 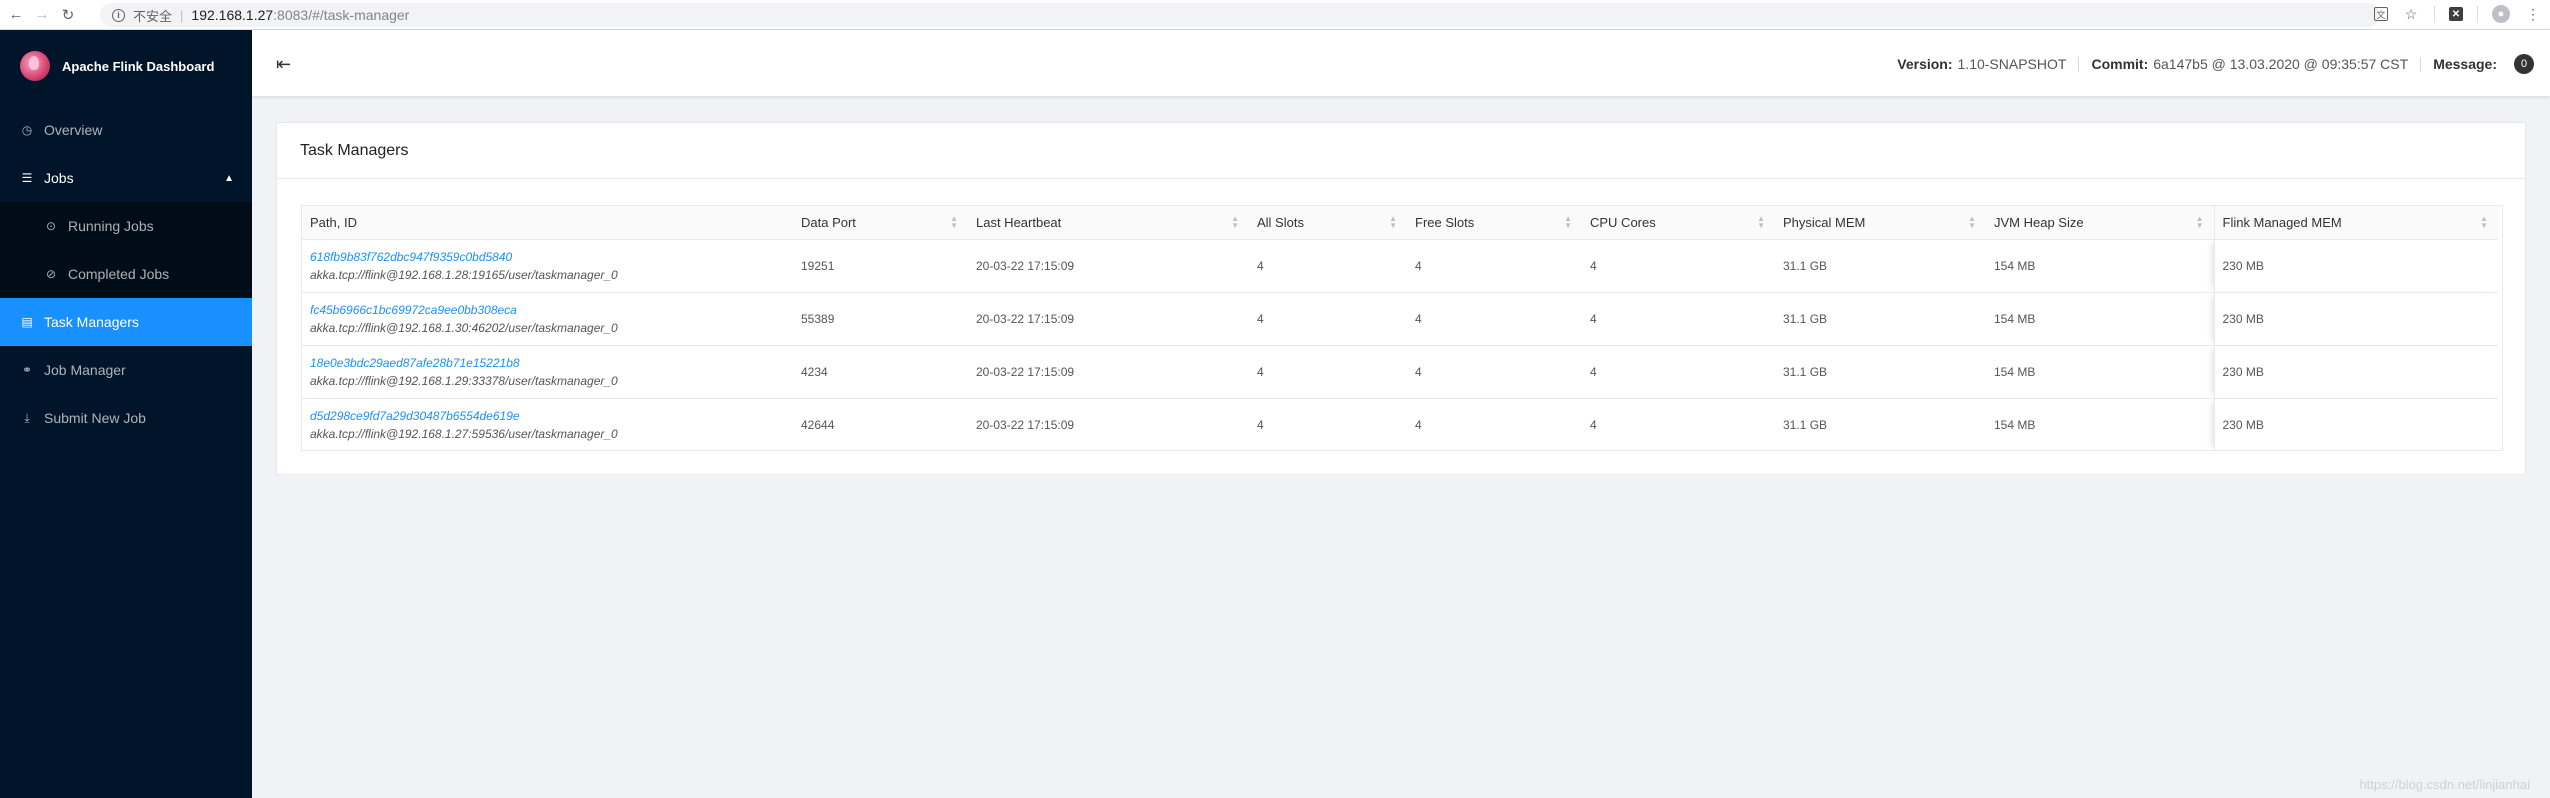 What do you see at coordinates (354, 150) in the screenshot?
I see `page-title: Task Managers` at bounding box center [354, 150].